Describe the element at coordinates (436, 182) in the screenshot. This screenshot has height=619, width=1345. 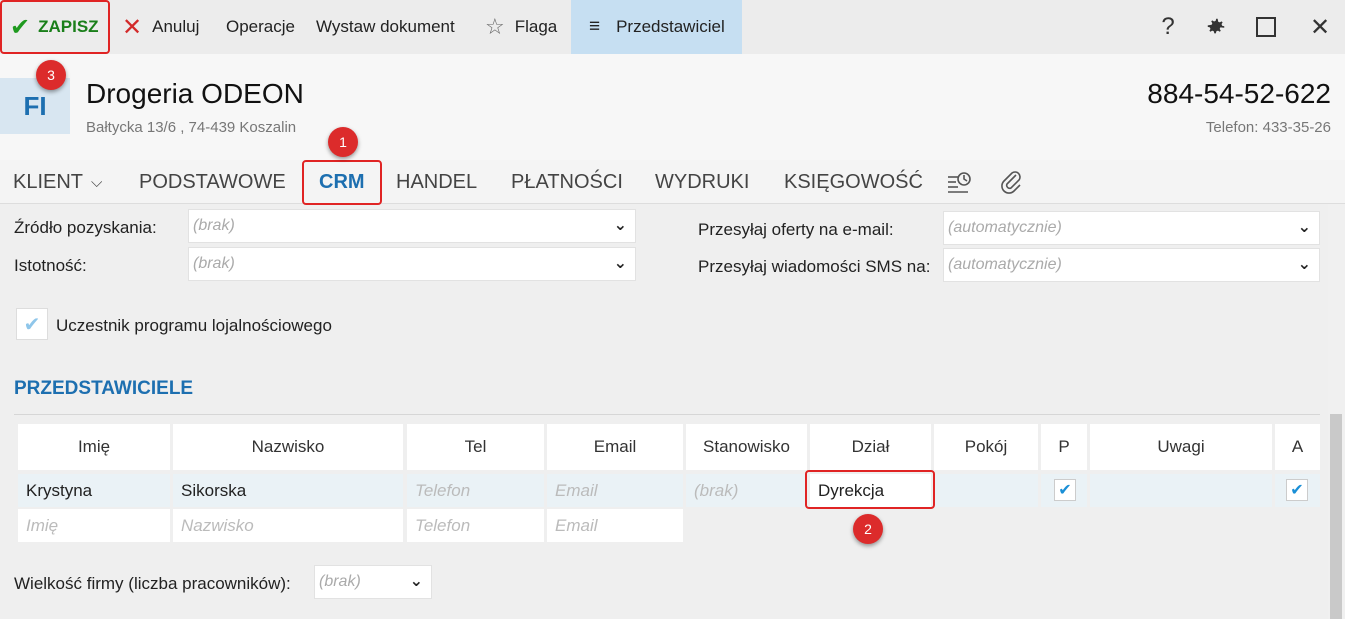
I see `tab-handel: HANDEL` at that location.